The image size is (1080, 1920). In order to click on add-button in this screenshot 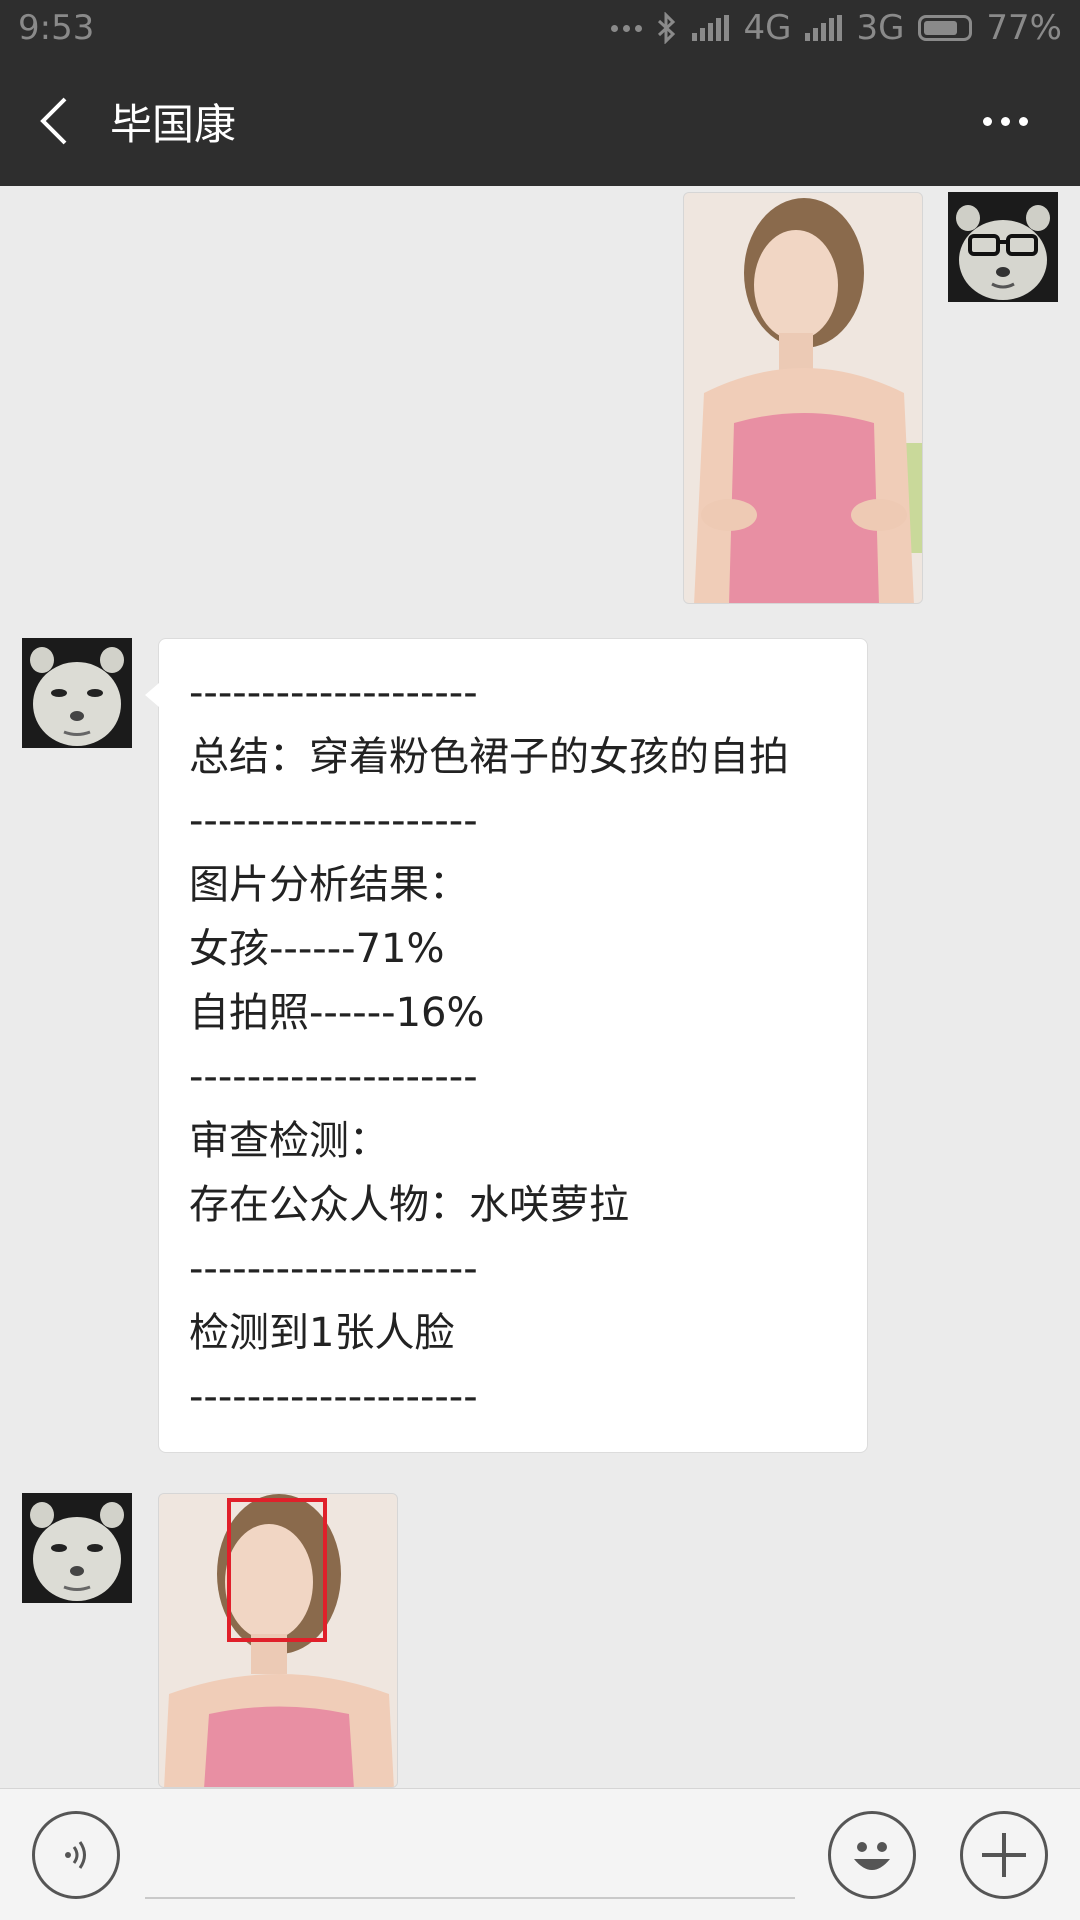, I will do `click(1004, 1855)`.